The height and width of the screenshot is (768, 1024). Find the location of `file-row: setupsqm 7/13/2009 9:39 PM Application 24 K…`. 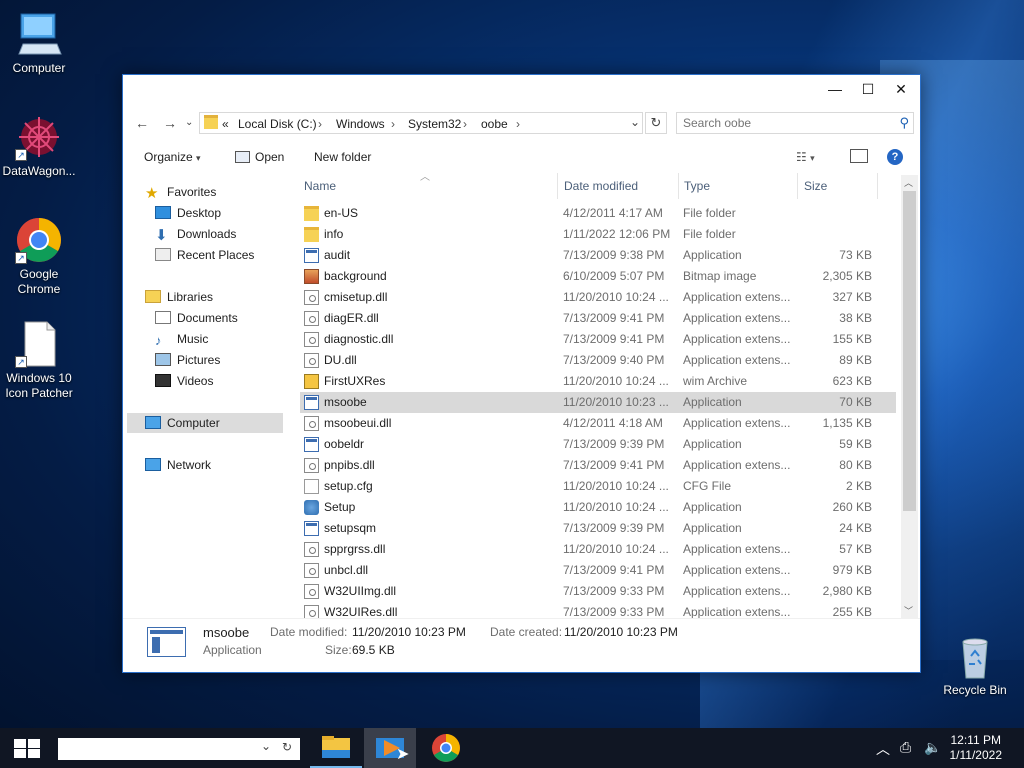

file-row: setupsqm 7/13/2009 9:39 PM Application 24 K… is located at coordinates (598, 528).